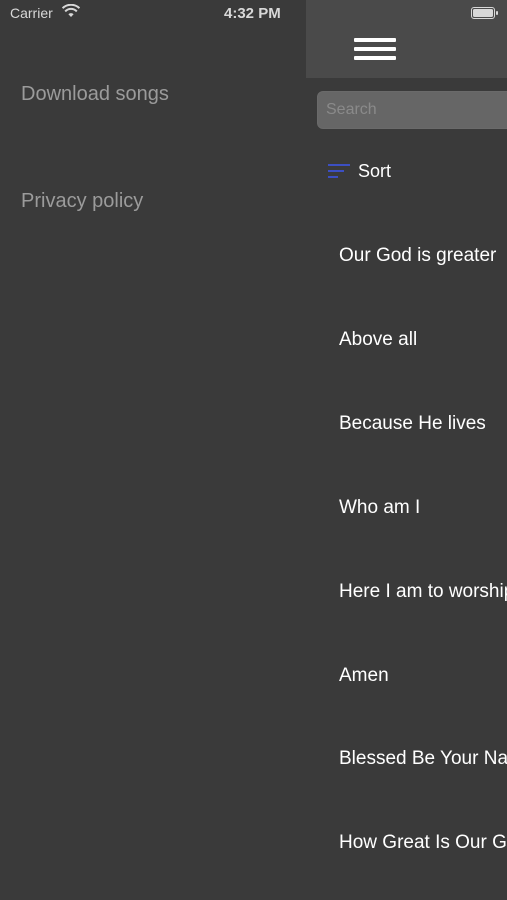 This screenshot has height=900, width=507. I want to click on status-bar: Carrier 4:32 PM, so click(253, 14).